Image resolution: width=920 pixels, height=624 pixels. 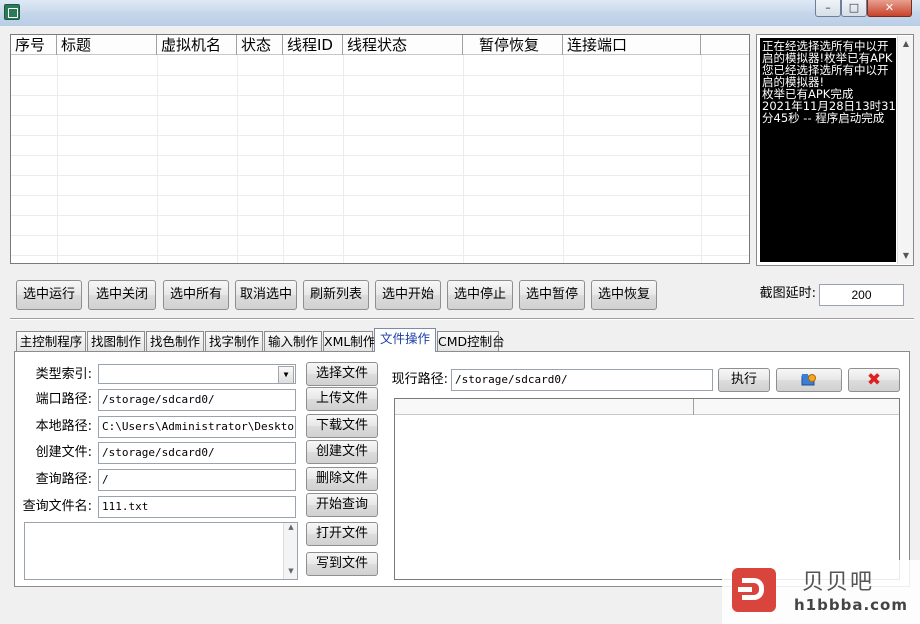 I want to click on file-content-textarea: ▲ ▼, so click(x=161, y=551).